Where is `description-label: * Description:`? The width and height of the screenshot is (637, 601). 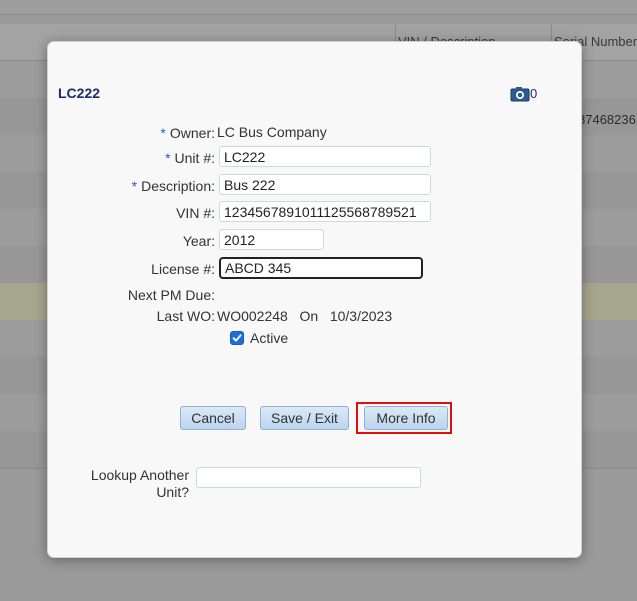 description-label: * Description: is located at coordinates (173, 186).